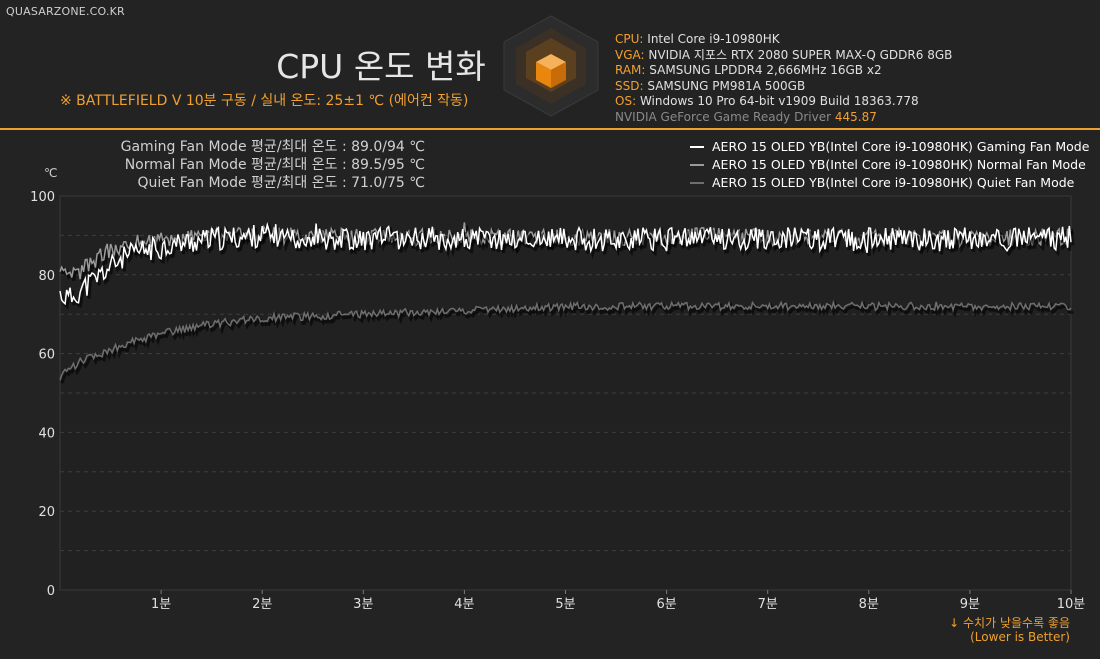  Describe the element at coordinates (565, 604) in the screenshot. I see `x-tick-label: 5분` at that location.